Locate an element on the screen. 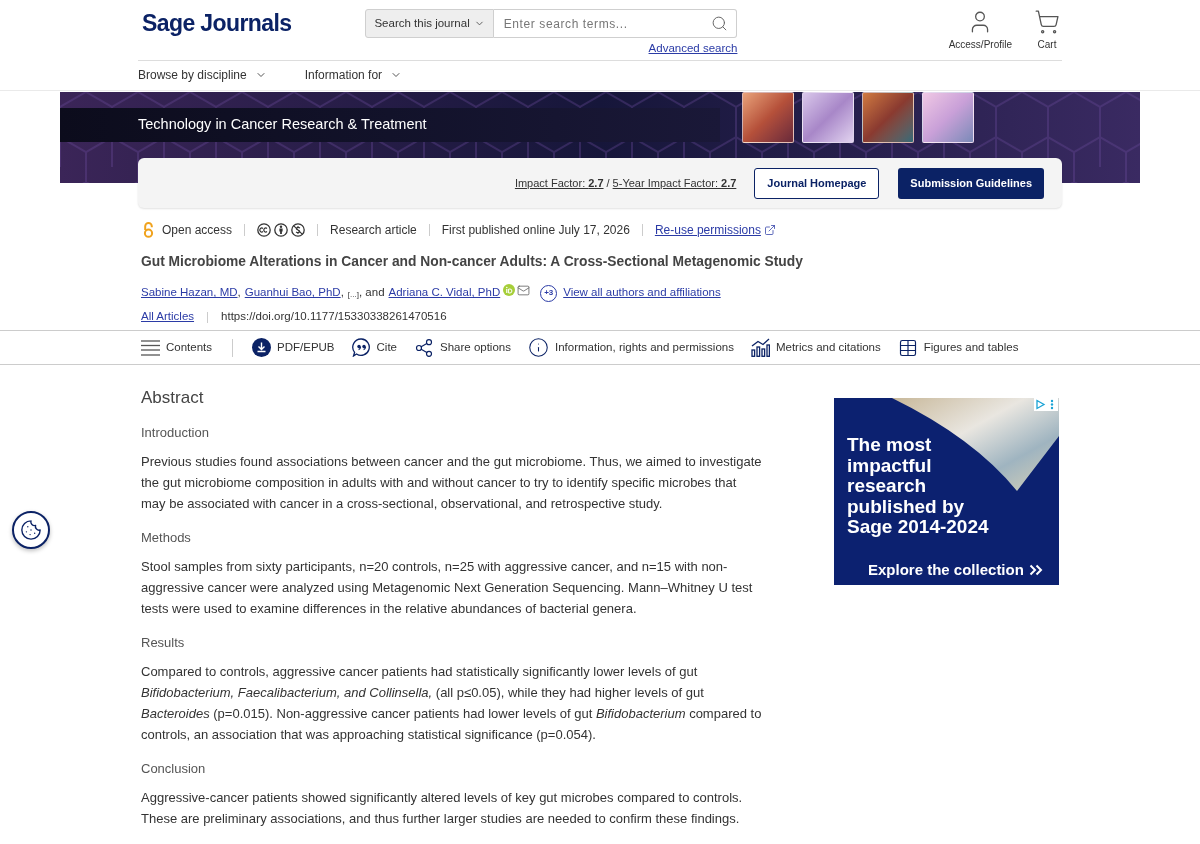 This screenshot has height=844, width=1200. publication-date: First published online July 17, 2026 is located at coordinates (535, 230).